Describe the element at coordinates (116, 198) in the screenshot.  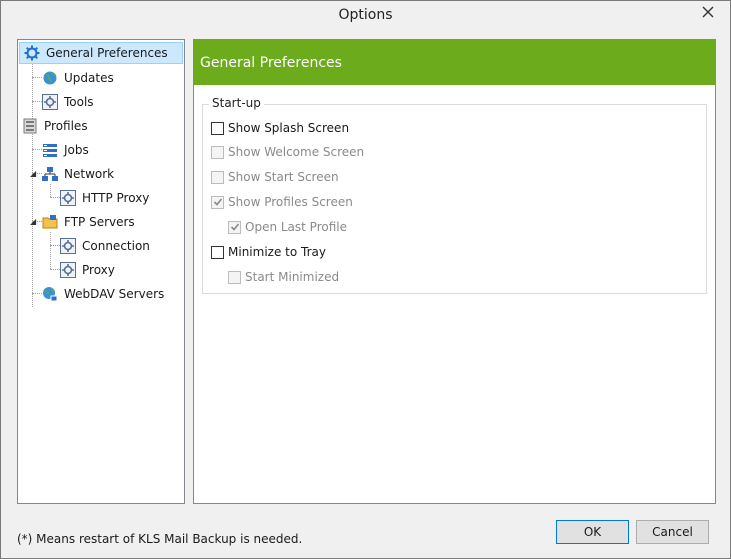
I see `tree-item-label: HTTP Proxy` at that location.